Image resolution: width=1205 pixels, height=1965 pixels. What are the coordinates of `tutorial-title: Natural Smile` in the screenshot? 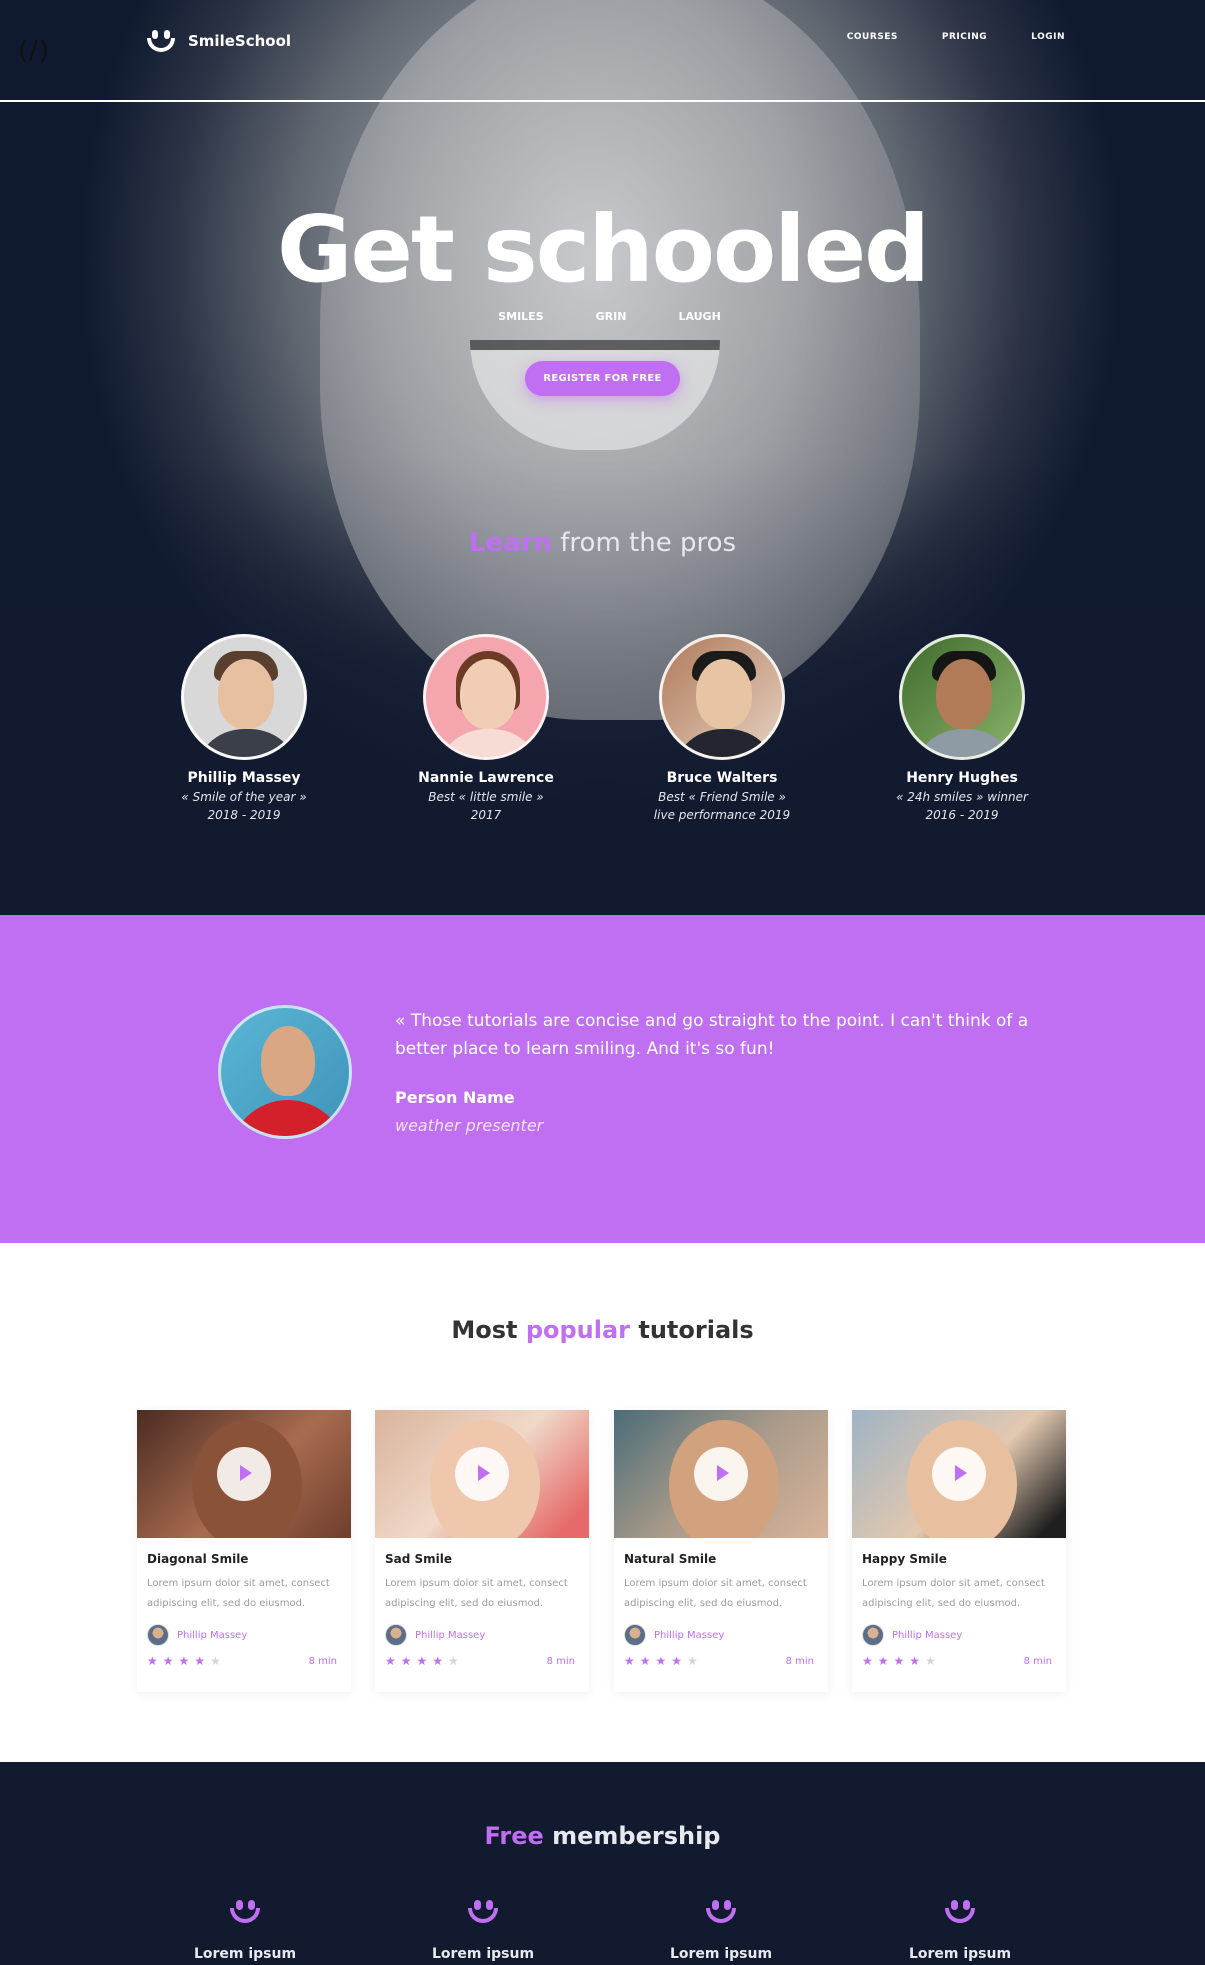 It's located at (726, 1559).